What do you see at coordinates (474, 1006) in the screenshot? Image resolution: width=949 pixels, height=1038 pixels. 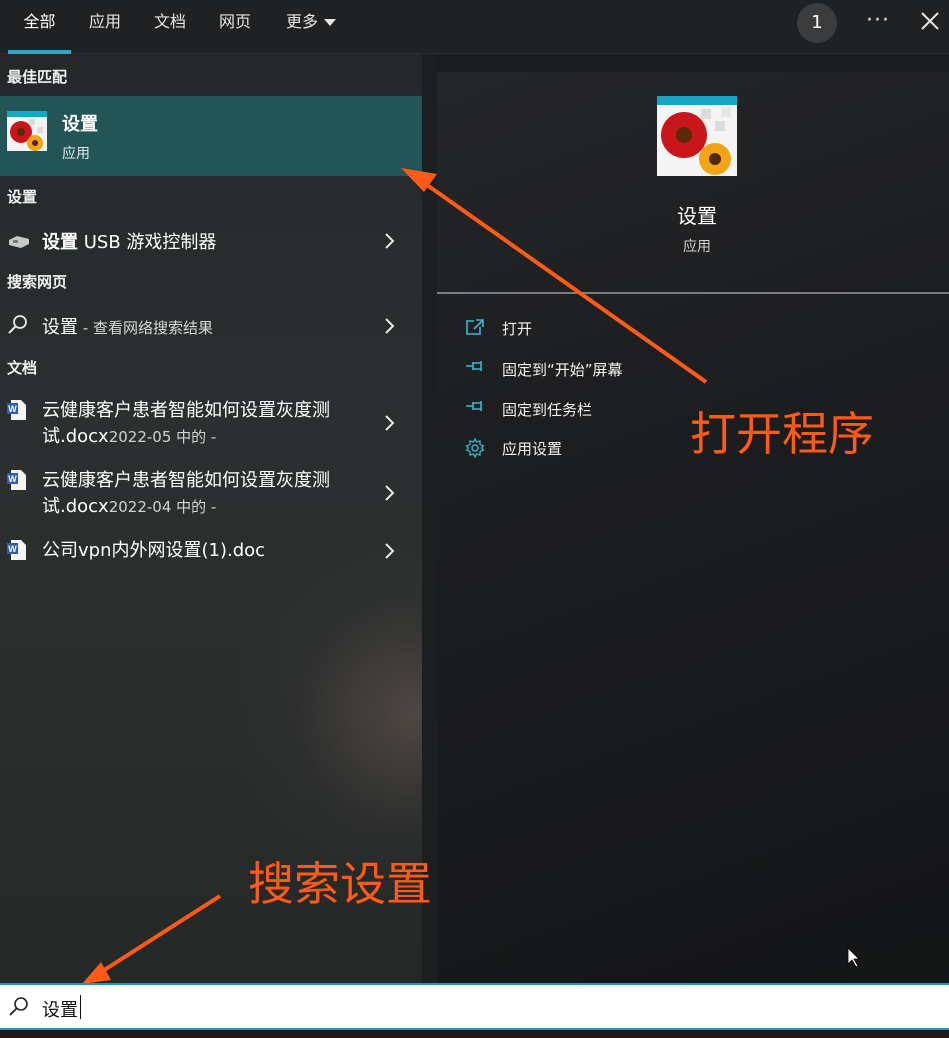 I see `search-box: 设置` at bounding box center [474, 1006].